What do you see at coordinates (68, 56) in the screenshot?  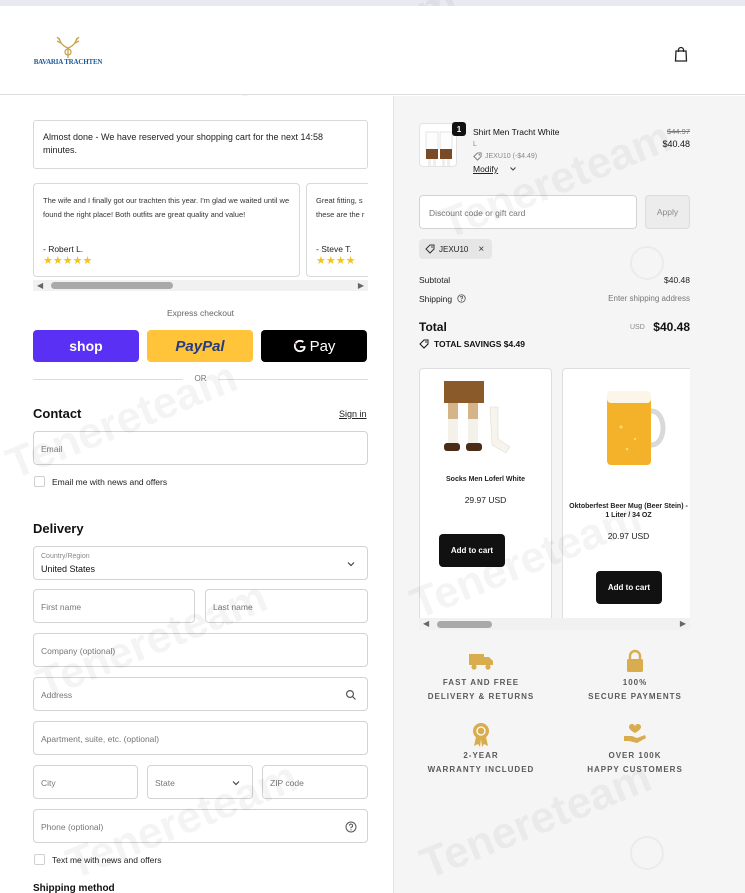 I see `brand-logo: BAVARIA TRACHTEN` at bounding box center [68, 56].